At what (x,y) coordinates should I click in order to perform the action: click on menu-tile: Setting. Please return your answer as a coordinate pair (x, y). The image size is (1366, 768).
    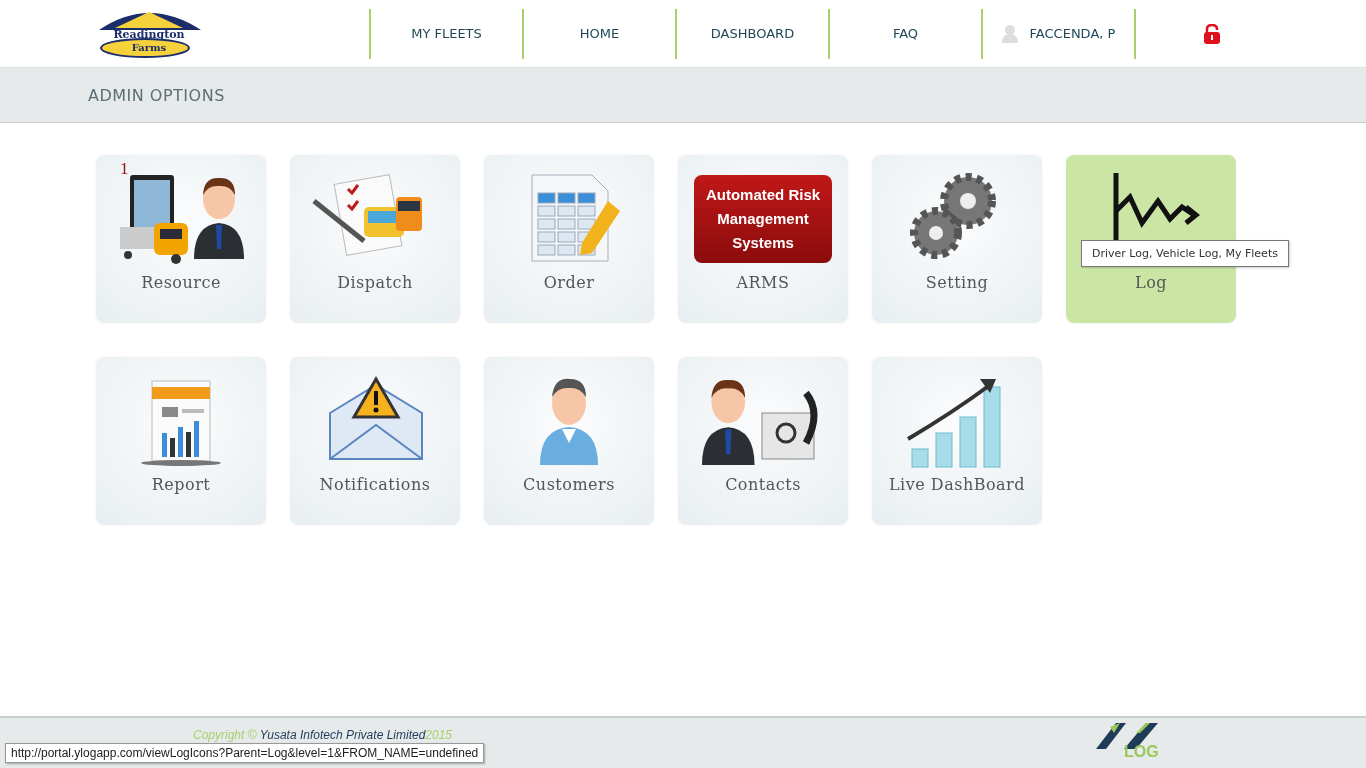
    Looking at the image, I should click on (957, 239).